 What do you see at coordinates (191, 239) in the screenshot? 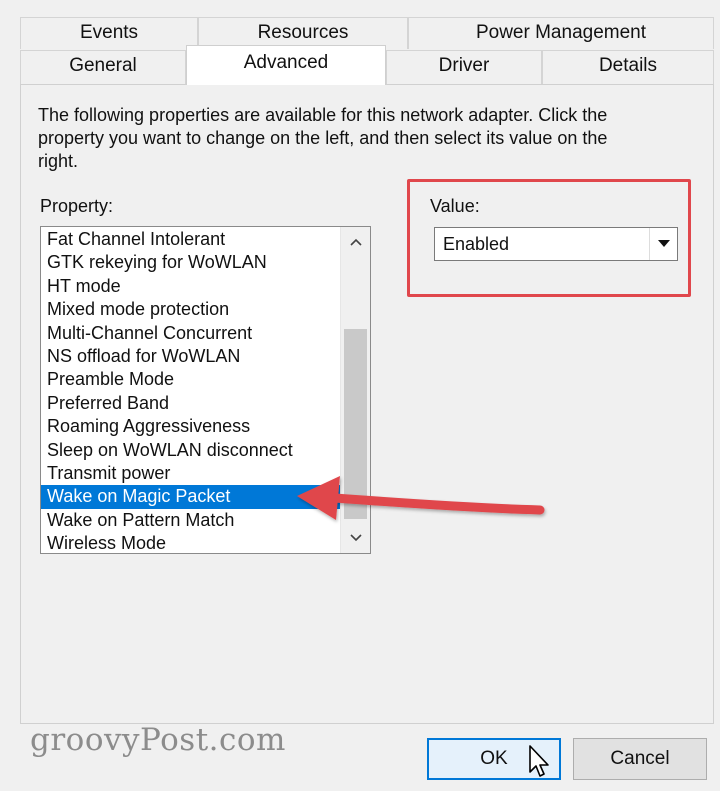
I see `list-item: Fat Channel Intolerant` at bounding box center [191, 239].